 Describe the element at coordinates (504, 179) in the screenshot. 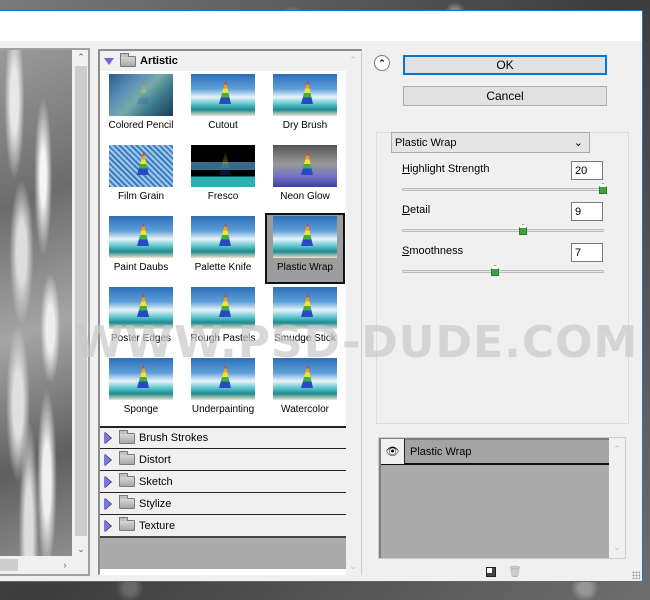

I see `param-highlight-strength: Highlight Strength` at that location.